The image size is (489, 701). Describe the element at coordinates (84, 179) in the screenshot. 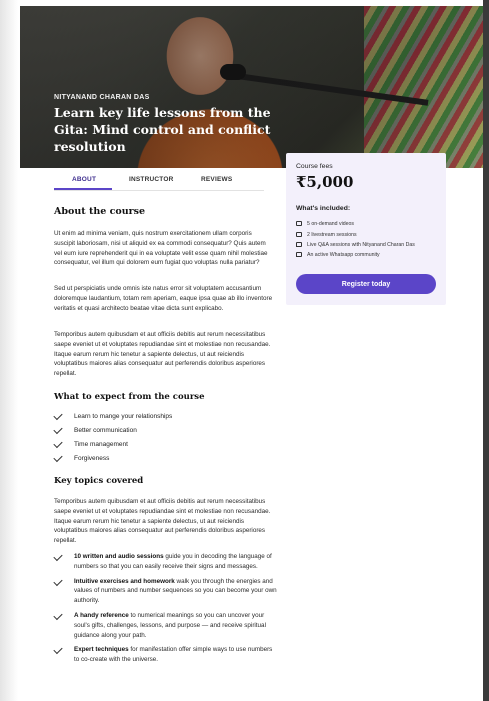

I see `tab-about: ABOUT` at that location.